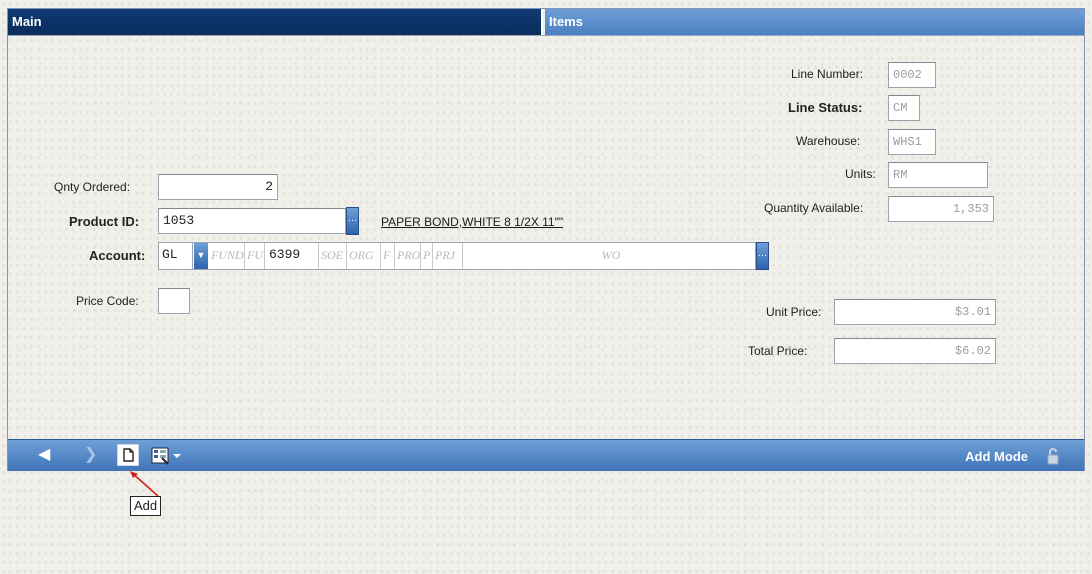 This screenshot has width=1092, height=574. Describe the element at coordinates (472, 222) in the screenshot. I see `product-description-link: PAPER BOND,WHITE 8 1/2X 11""` at that location.